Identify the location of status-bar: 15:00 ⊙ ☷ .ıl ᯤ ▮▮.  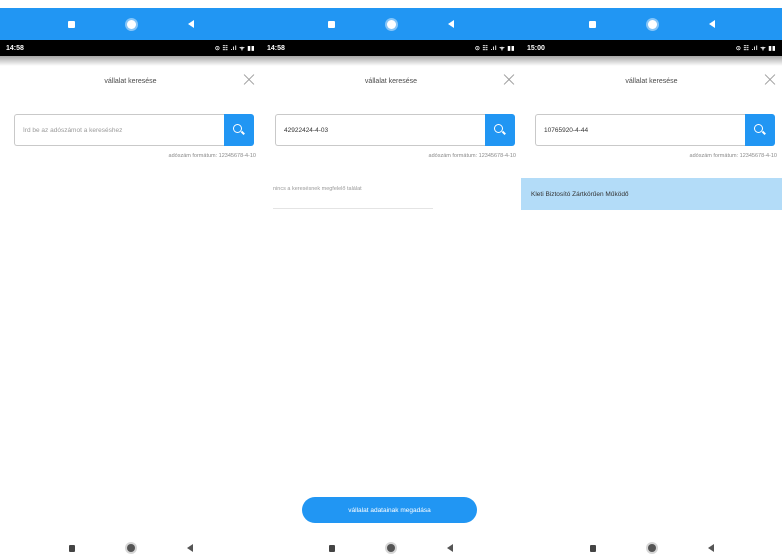
(651, 48).